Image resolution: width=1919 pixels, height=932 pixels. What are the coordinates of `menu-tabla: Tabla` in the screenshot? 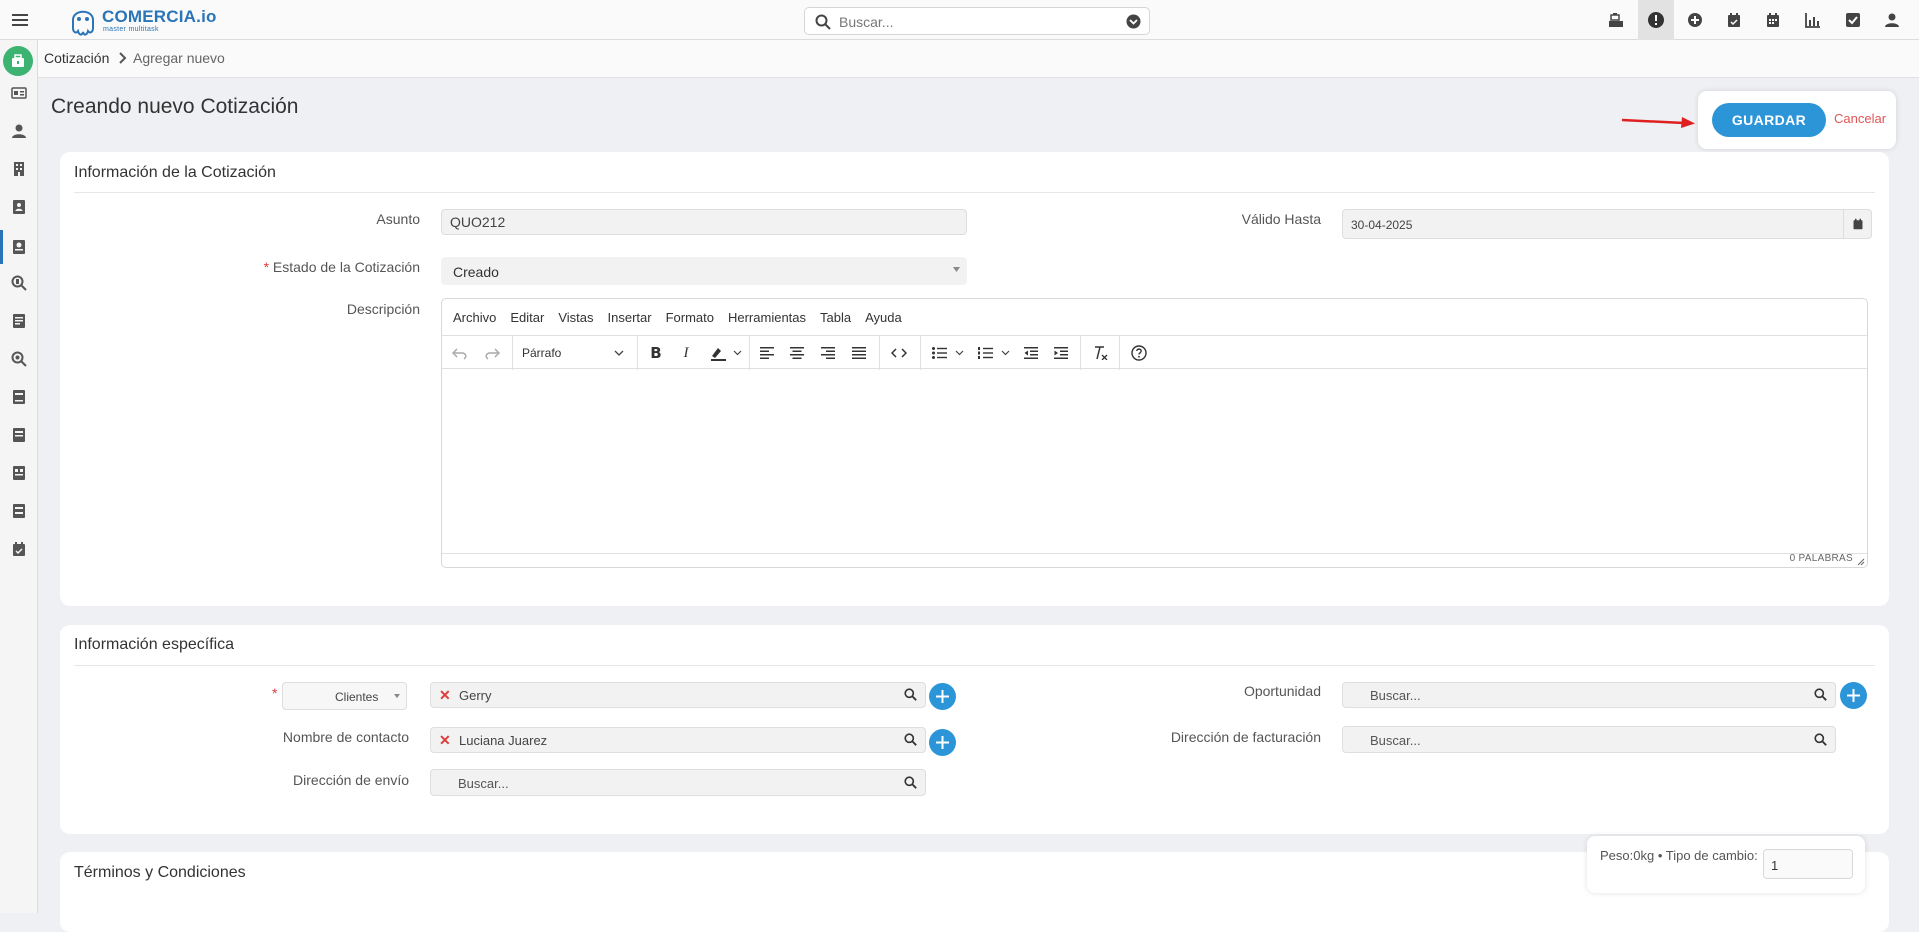 It's located at (835, 317).